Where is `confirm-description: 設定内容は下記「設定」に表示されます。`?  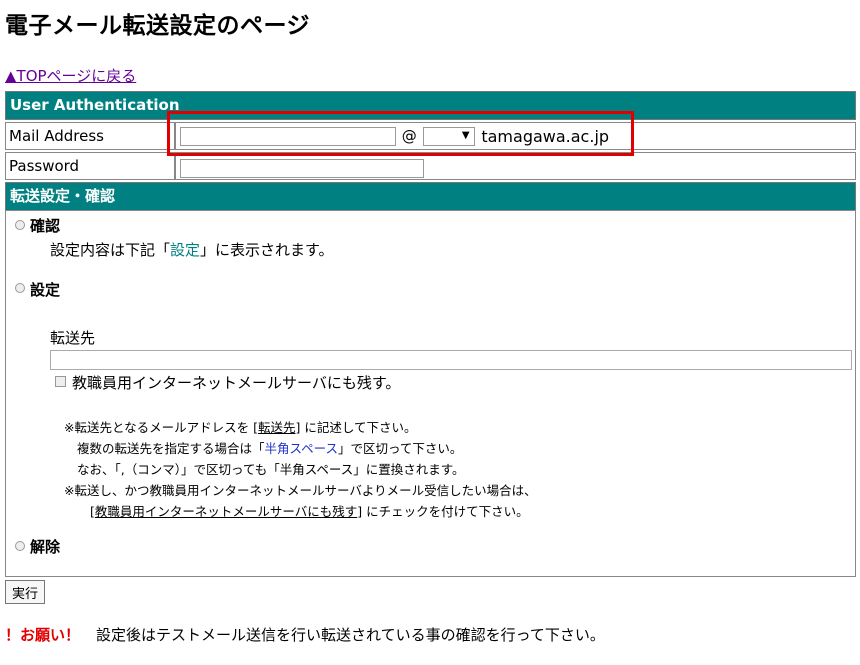
confirm-description: 設定内容は下記「設定」に表示されます。 is located at coordinates (192, 249).